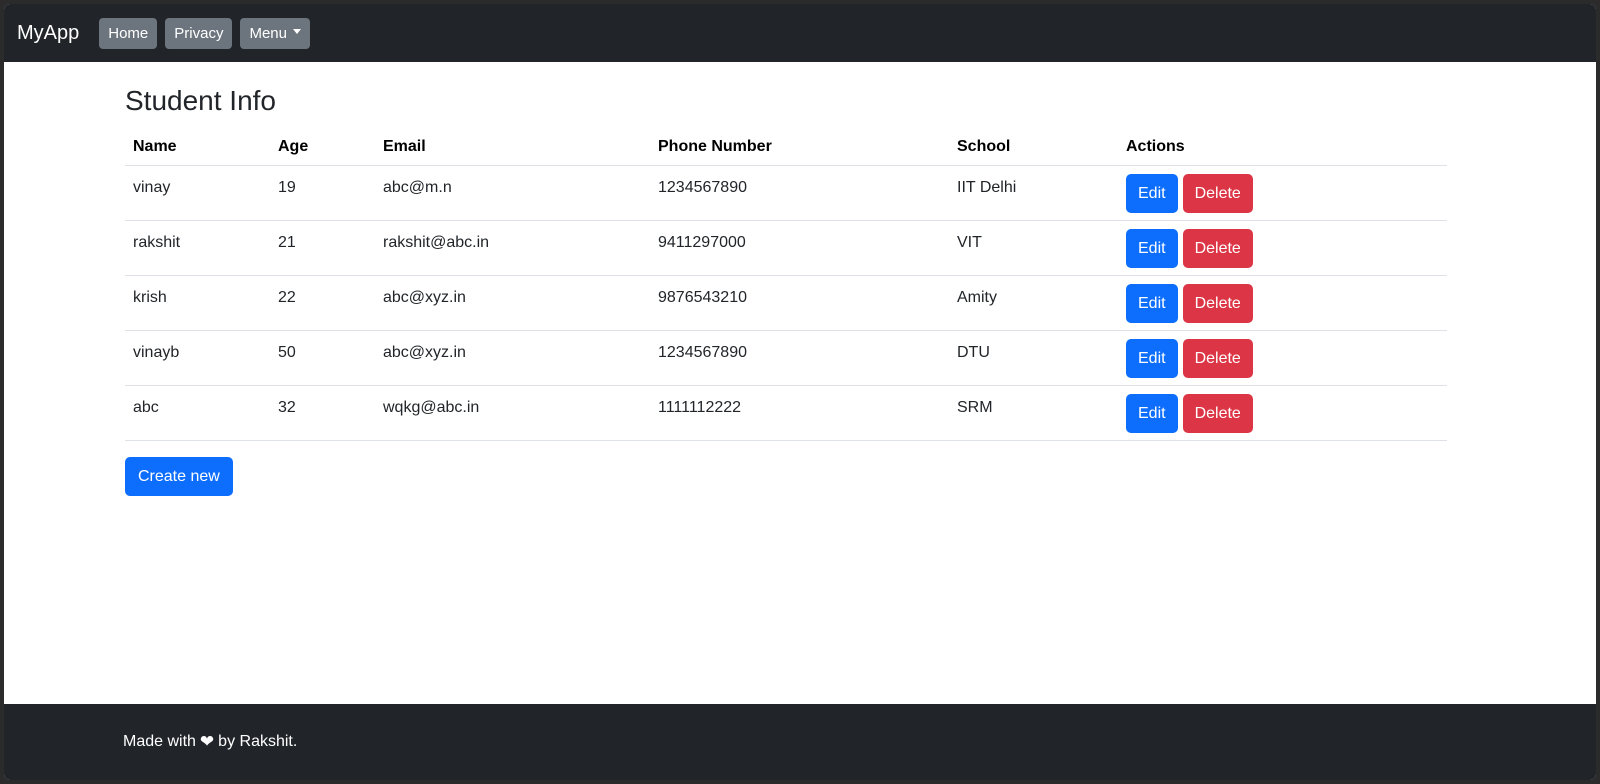  I want to click on footer-suffix-text: by Rakshit., so click(258, 741).